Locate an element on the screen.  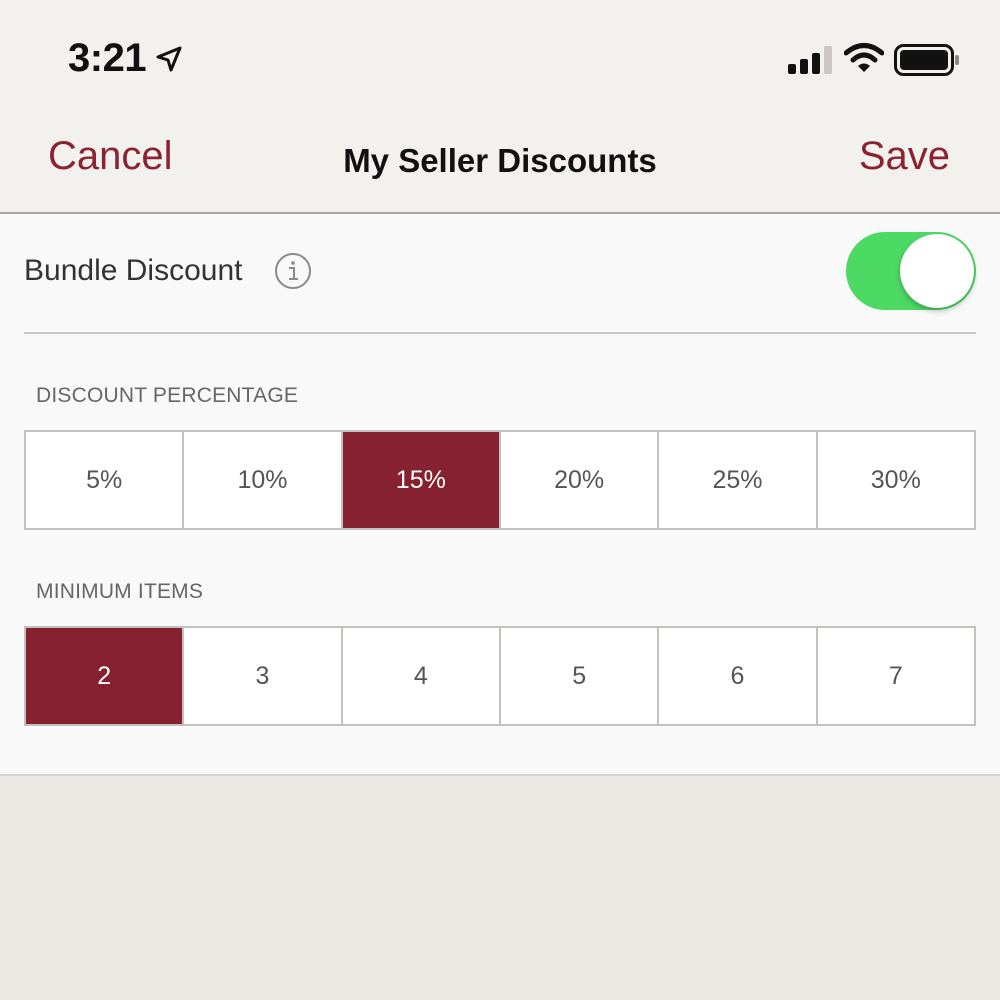
save-button: Save is located at coordinates (904, 156).